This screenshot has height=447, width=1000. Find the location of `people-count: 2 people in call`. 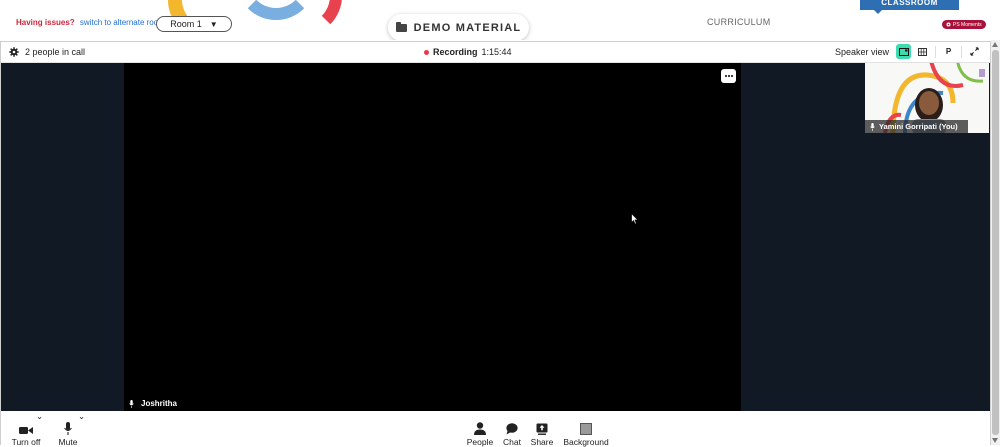

people-count: 2 people in call is located at coordinates (47, 52).